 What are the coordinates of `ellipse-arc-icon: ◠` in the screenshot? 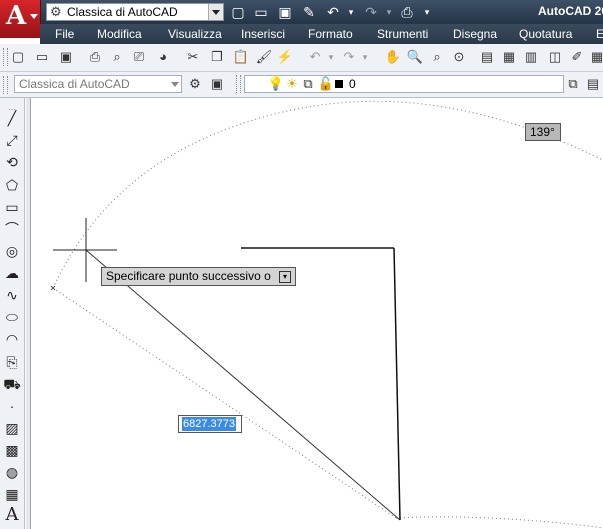 It's located at (12, 339).